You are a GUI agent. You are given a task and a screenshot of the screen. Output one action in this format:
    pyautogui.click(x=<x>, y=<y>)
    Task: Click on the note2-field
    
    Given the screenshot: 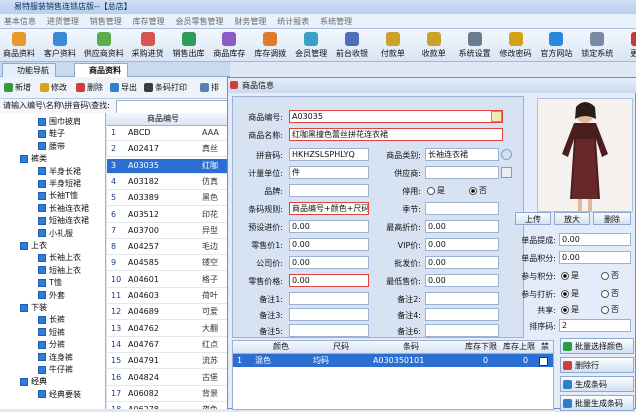 What is the action you would take?
    pyautogui.click(x=462, y=298)
    